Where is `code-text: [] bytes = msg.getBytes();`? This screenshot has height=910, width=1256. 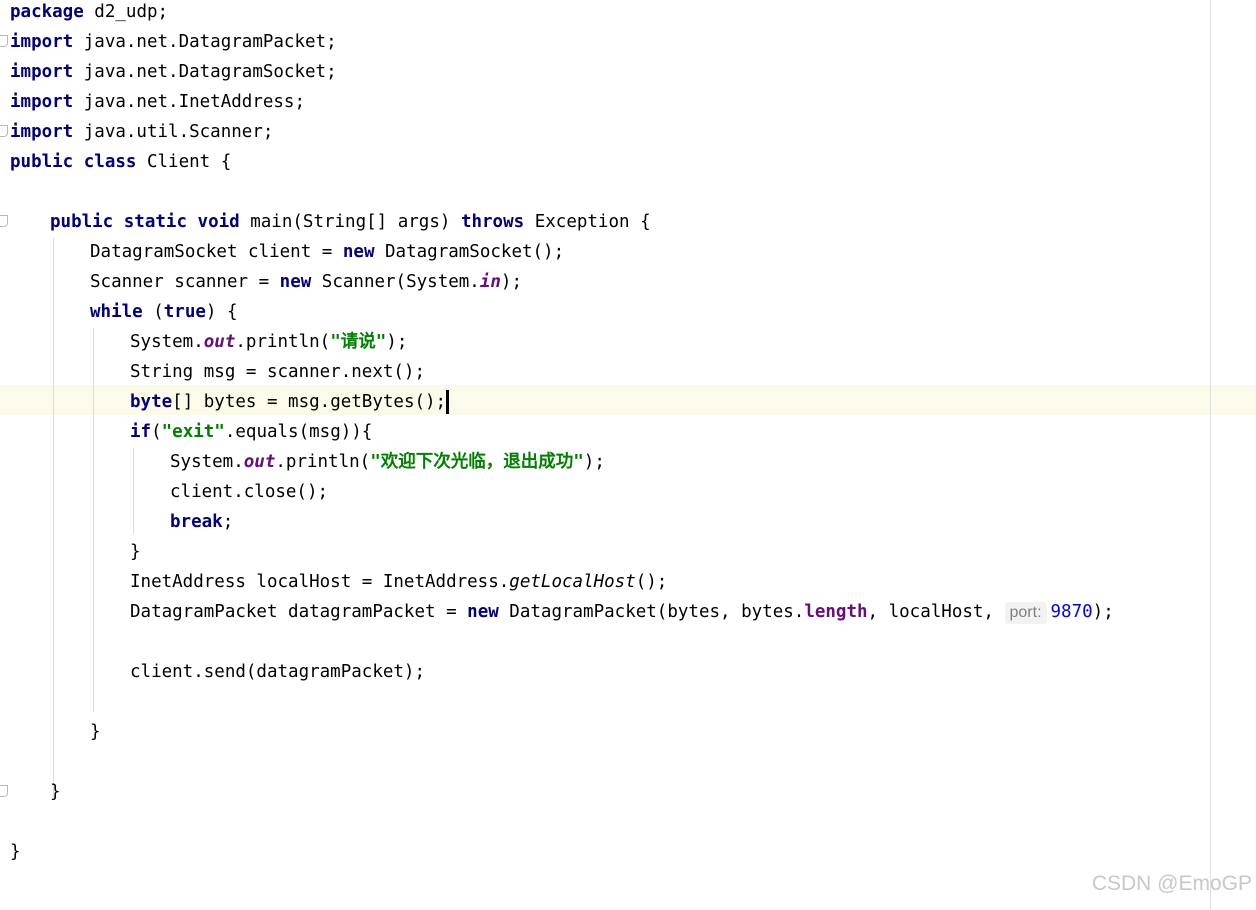
code-text: [] bytes = msg.getBytes(); is located at coordinates (309, 402).